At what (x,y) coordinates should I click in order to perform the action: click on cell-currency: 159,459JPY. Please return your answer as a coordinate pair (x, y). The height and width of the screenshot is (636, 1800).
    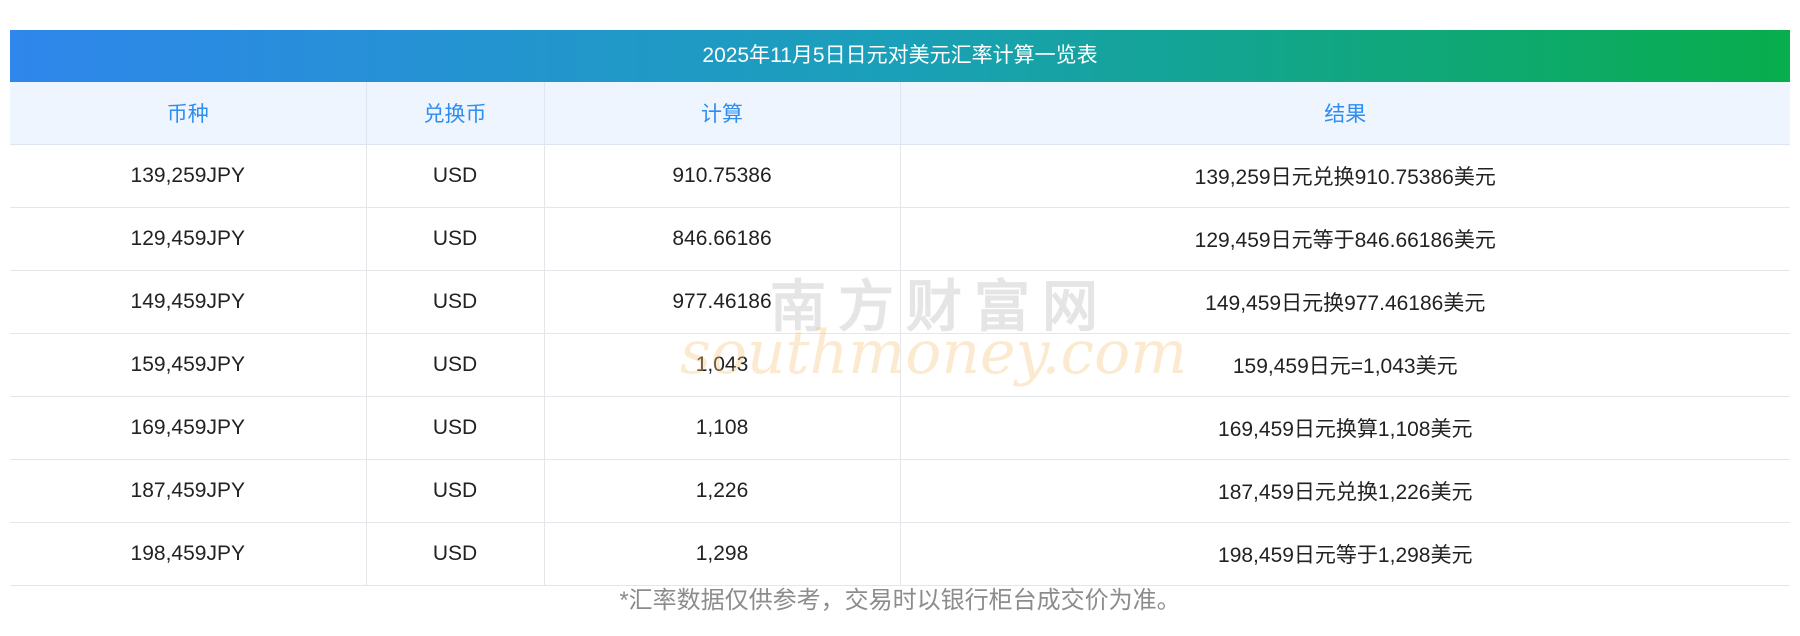
    Looking at the image, I should click on (188, 365).